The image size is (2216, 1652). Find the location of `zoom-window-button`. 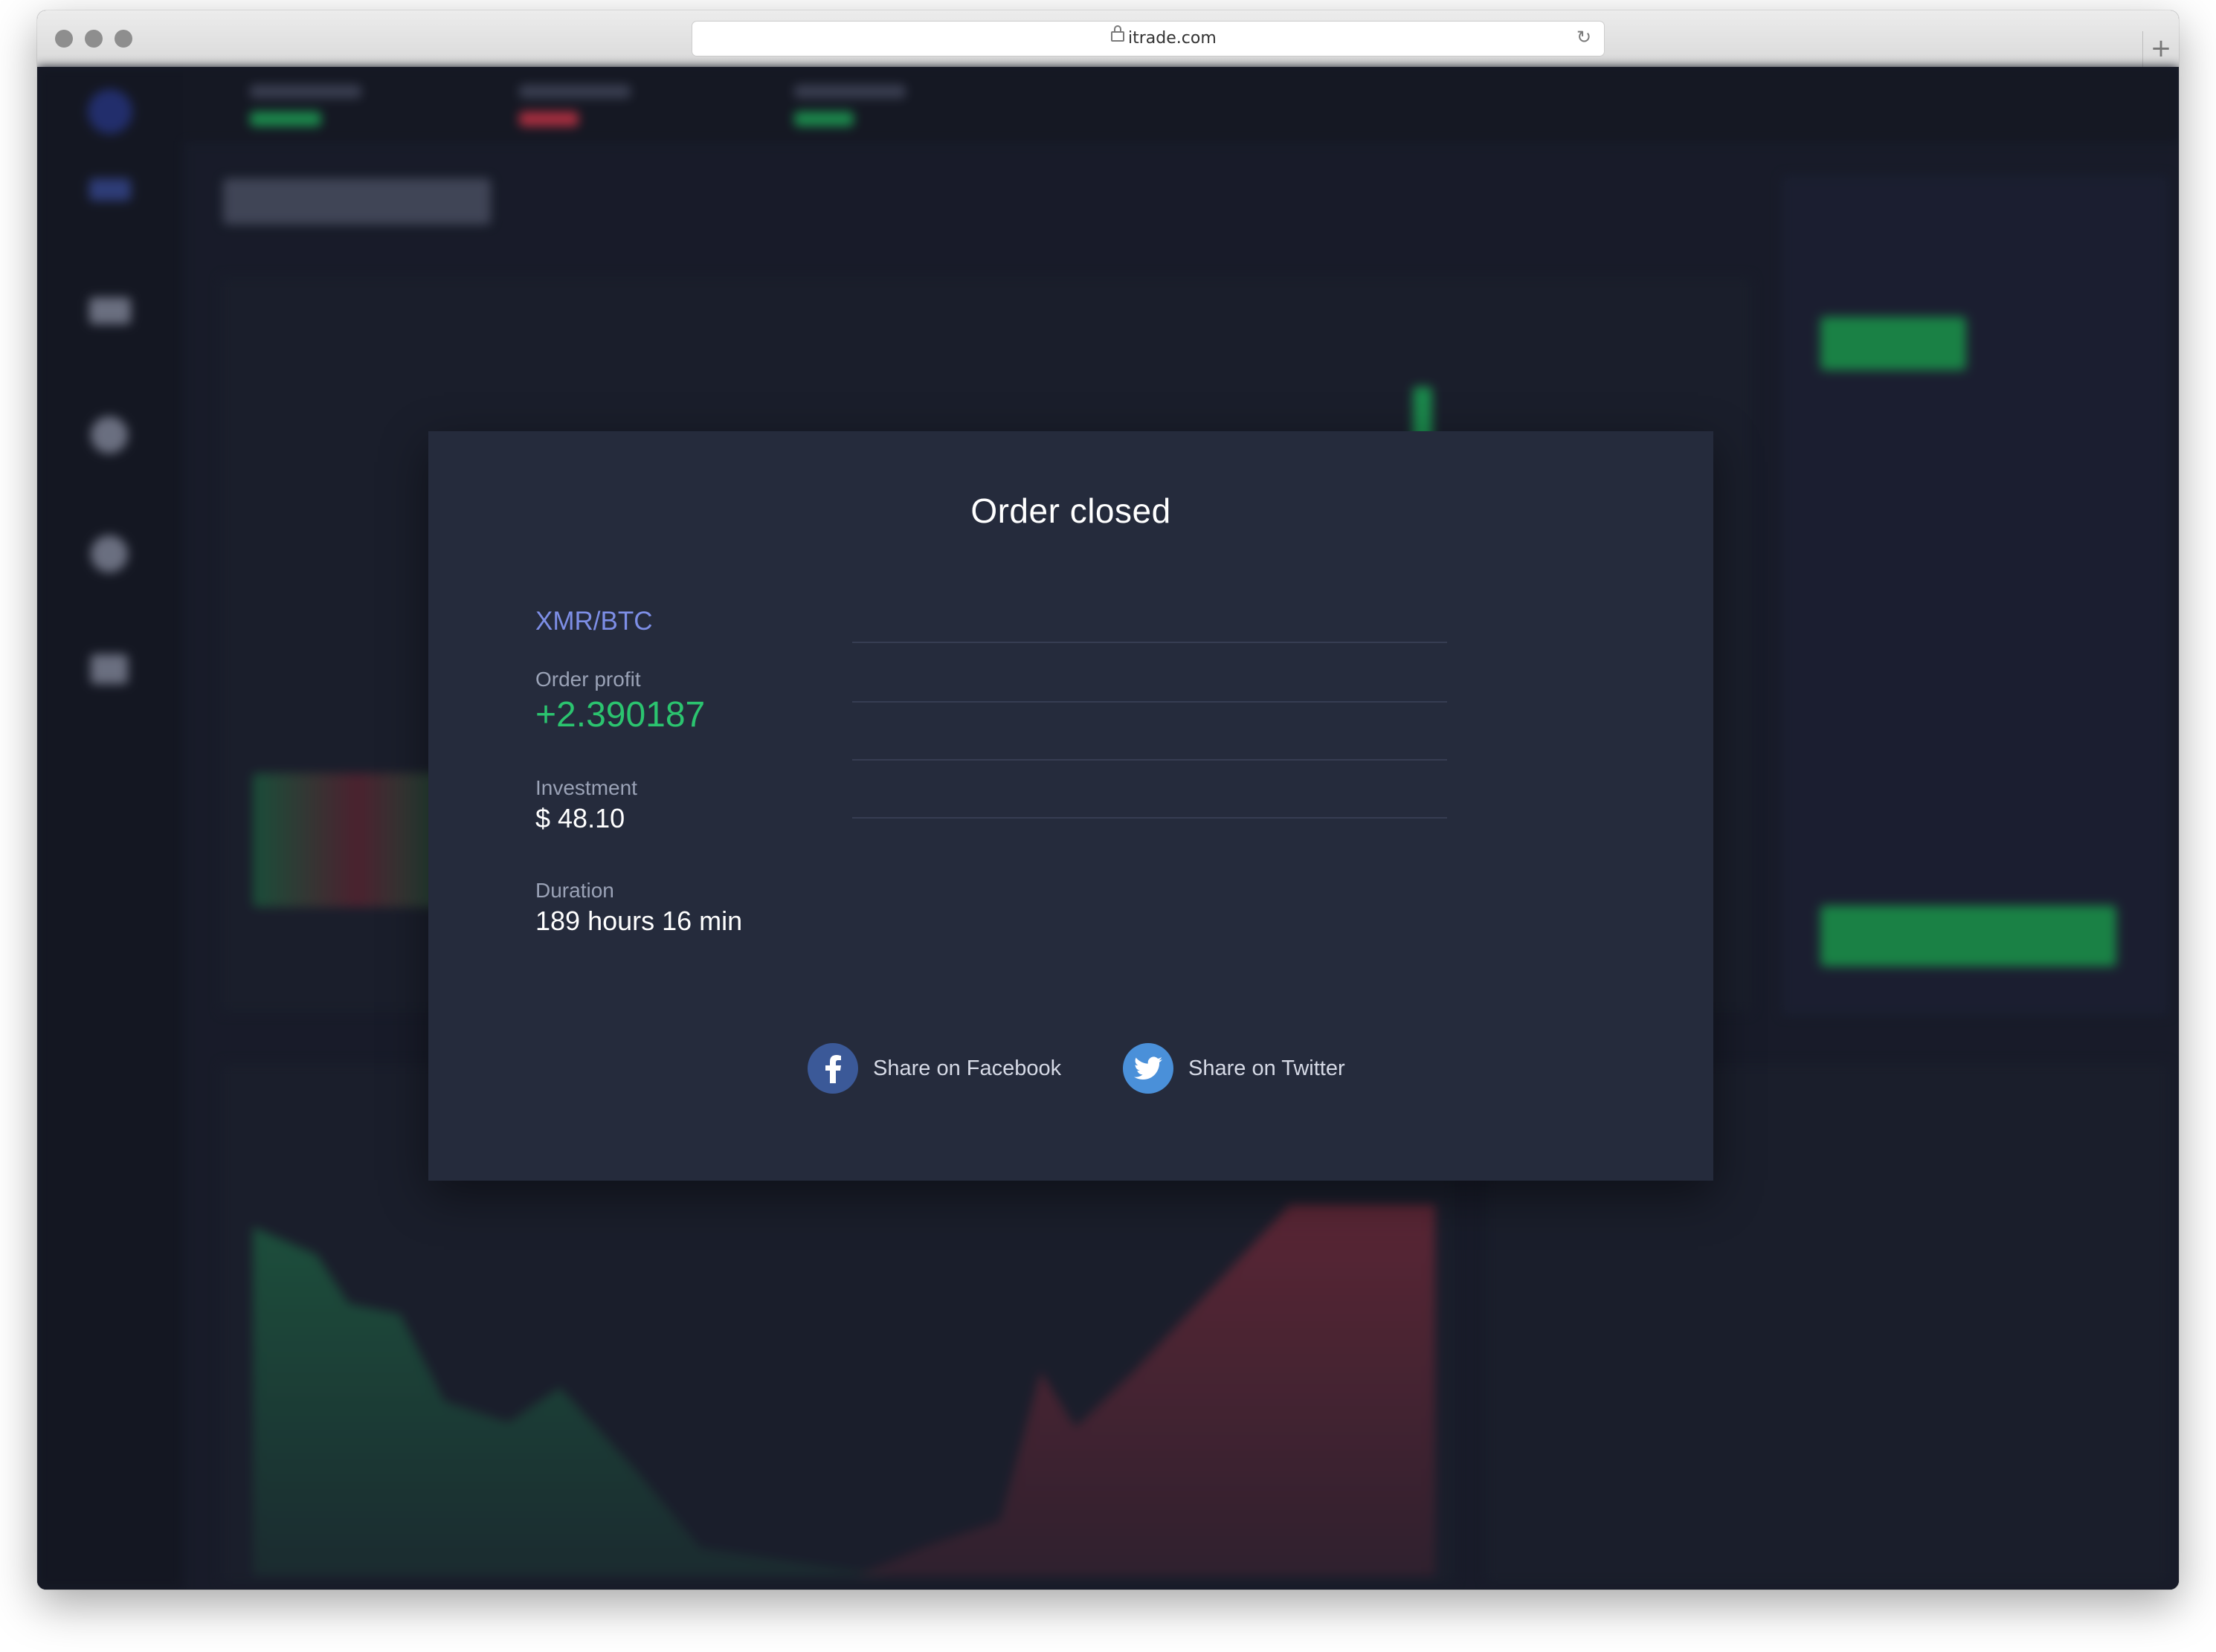

zoom-window-button is located at coordinates (123, 39).